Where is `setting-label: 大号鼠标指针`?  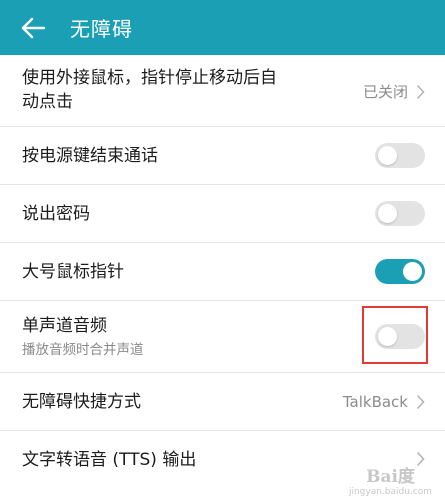
setting-label: 大号鼠标指针 is located at coordinates (73, 272).